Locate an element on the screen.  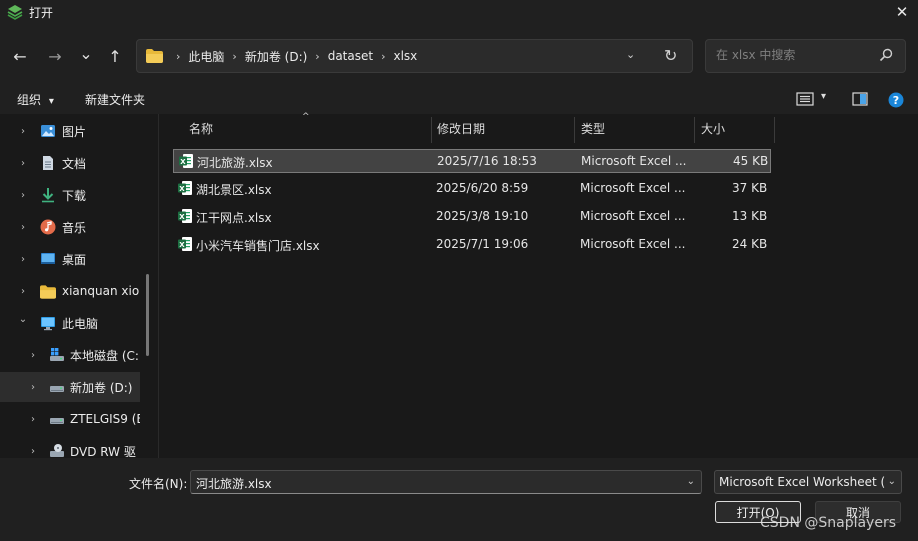
view-options-button is located at coordinates (805, 100).